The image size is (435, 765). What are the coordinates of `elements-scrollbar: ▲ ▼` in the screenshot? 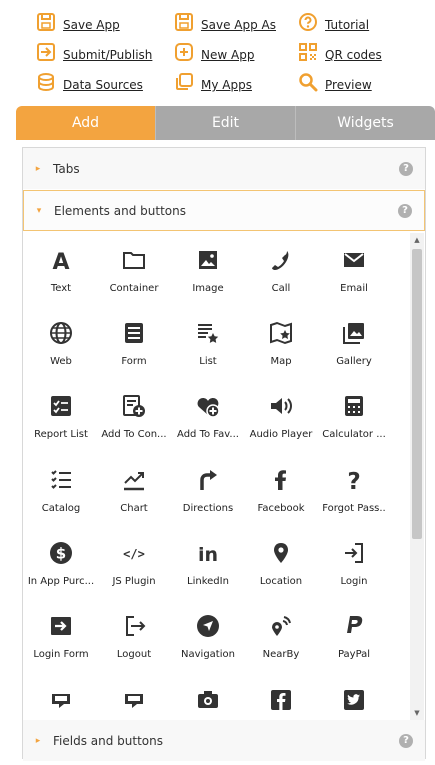 It's located at (417, 476).